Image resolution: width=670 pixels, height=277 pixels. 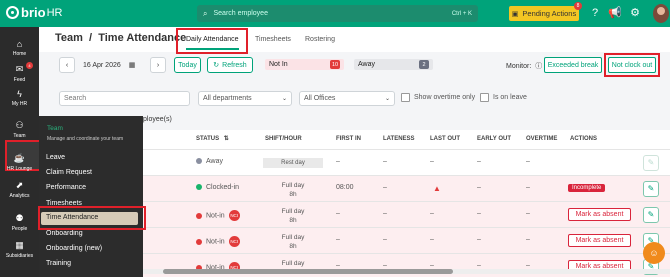 What do you see at coordinates (587, 188) in the screenshot?
I see `incomplete-badge: Incomplete` at bounding box center [587, 188].